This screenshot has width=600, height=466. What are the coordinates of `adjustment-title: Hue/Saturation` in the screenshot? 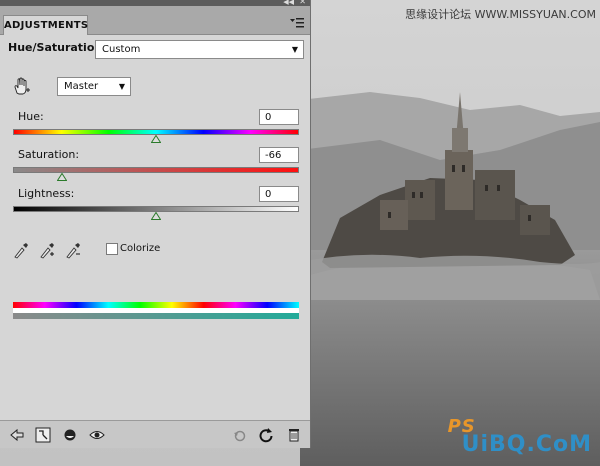 It's located at (55, 47).